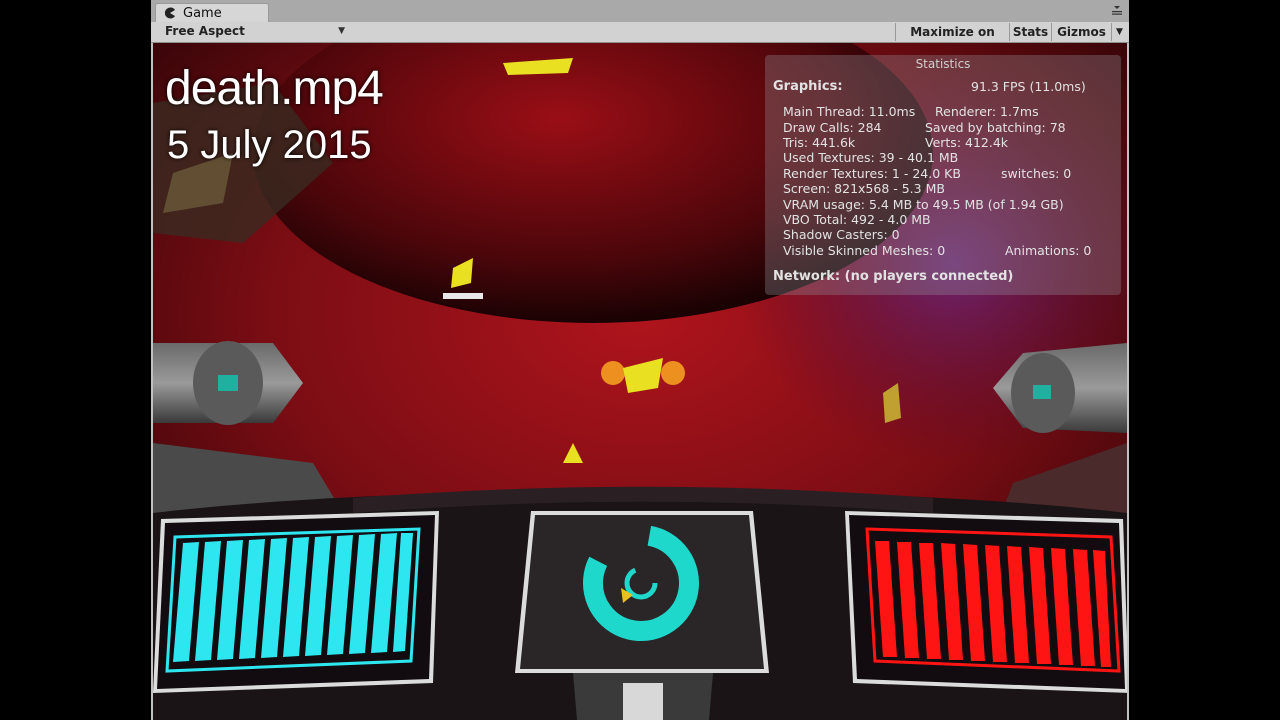  Describe the element at coordinates (202, 13) in the screenshot. I see `tab-game-label: Game` at that location.